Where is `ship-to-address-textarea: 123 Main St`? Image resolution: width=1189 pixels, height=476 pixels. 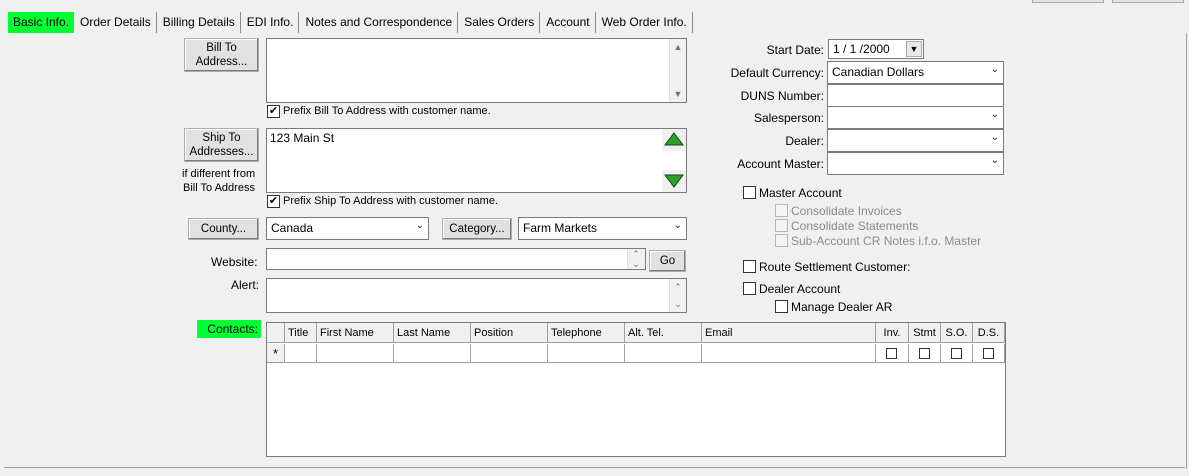 ship-to-address-textarea: 123 Main St is located at coordinates (476, 160).